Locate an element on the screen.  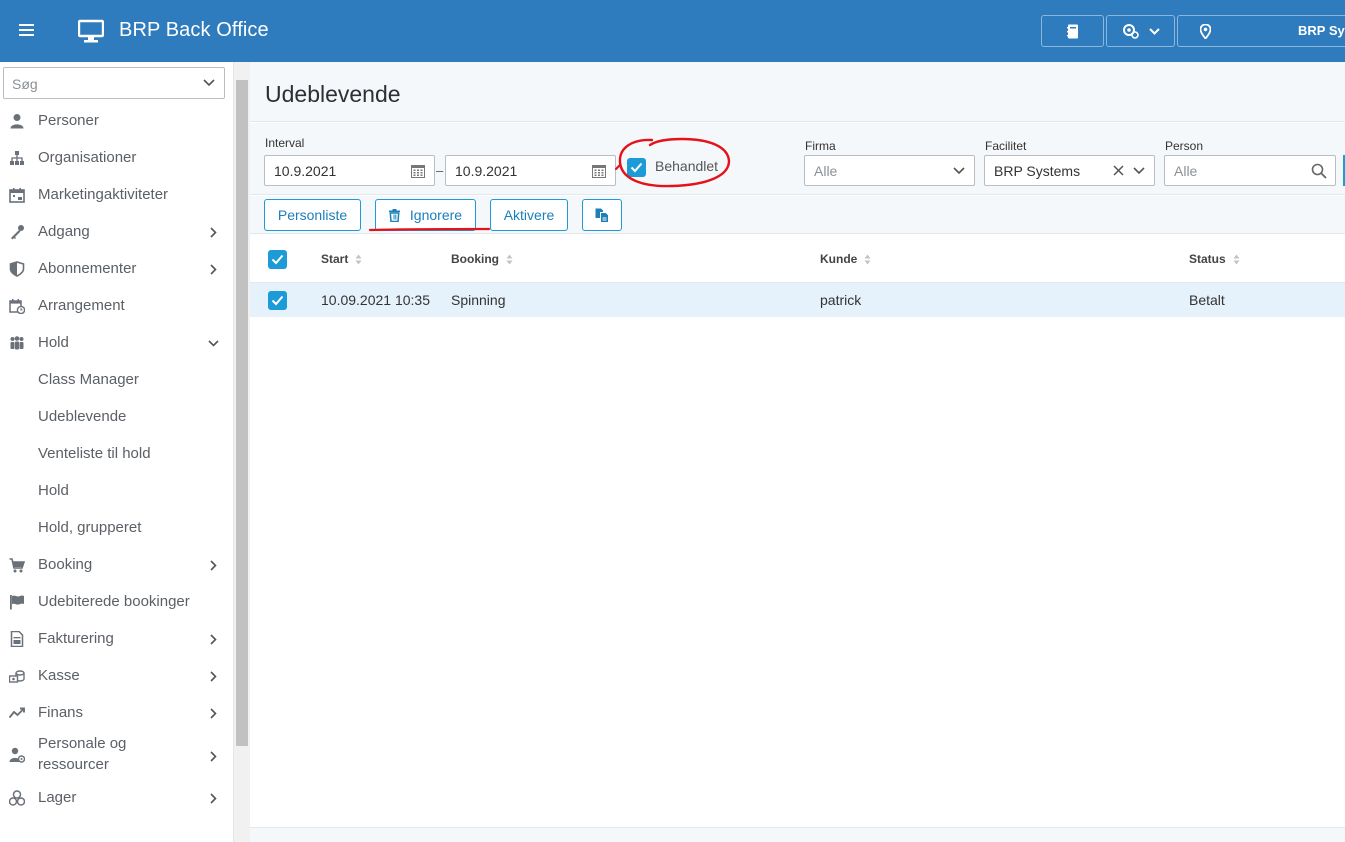
title-bar: Udeblevende is located at coordinates (797, 92).